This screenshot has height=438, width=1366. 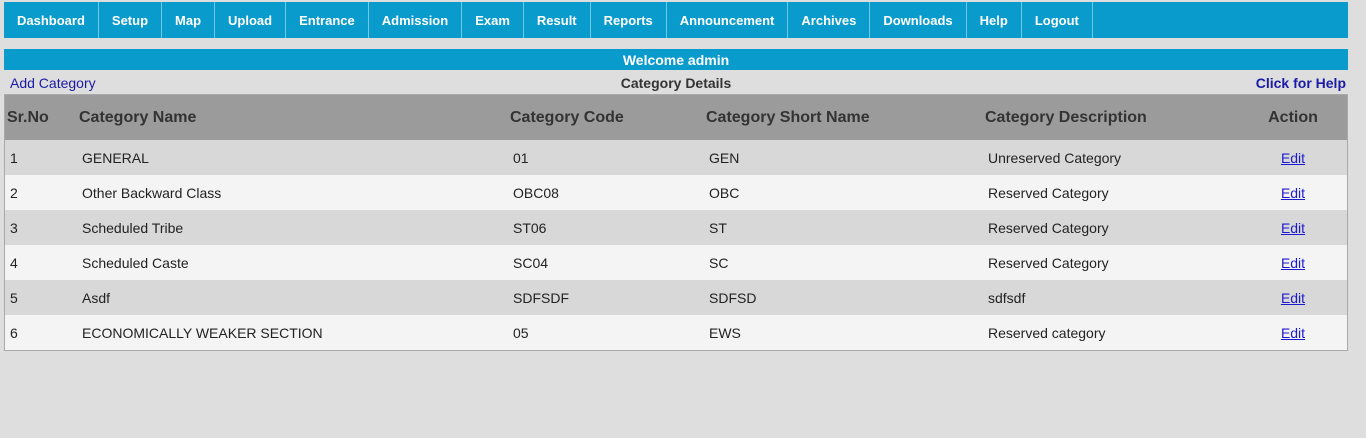 I want to click on cell-category-code: SDFSDF, so click(x=541, y=297).